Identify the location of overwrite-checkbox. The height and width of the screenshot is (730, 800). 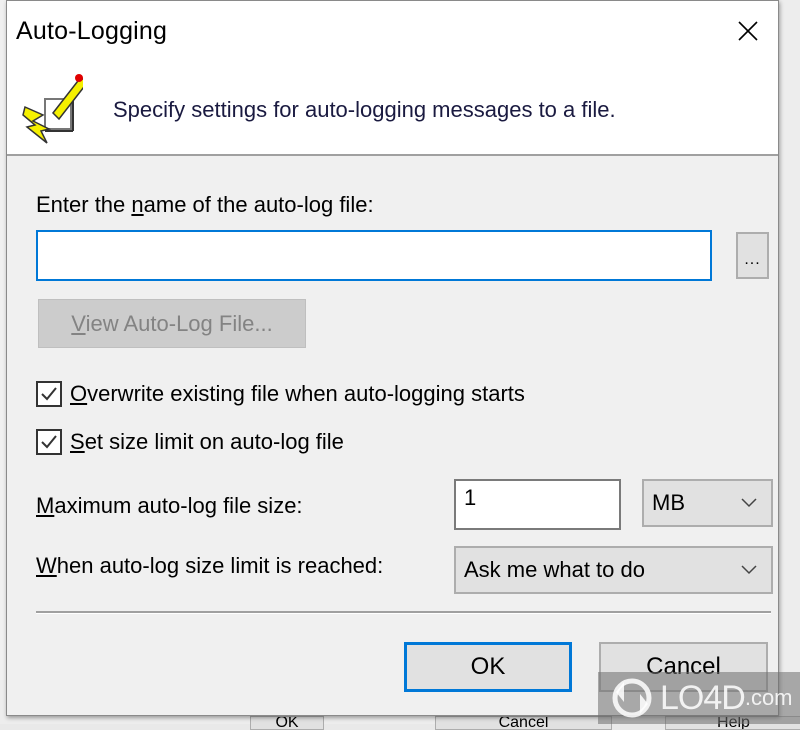
(49, 394).